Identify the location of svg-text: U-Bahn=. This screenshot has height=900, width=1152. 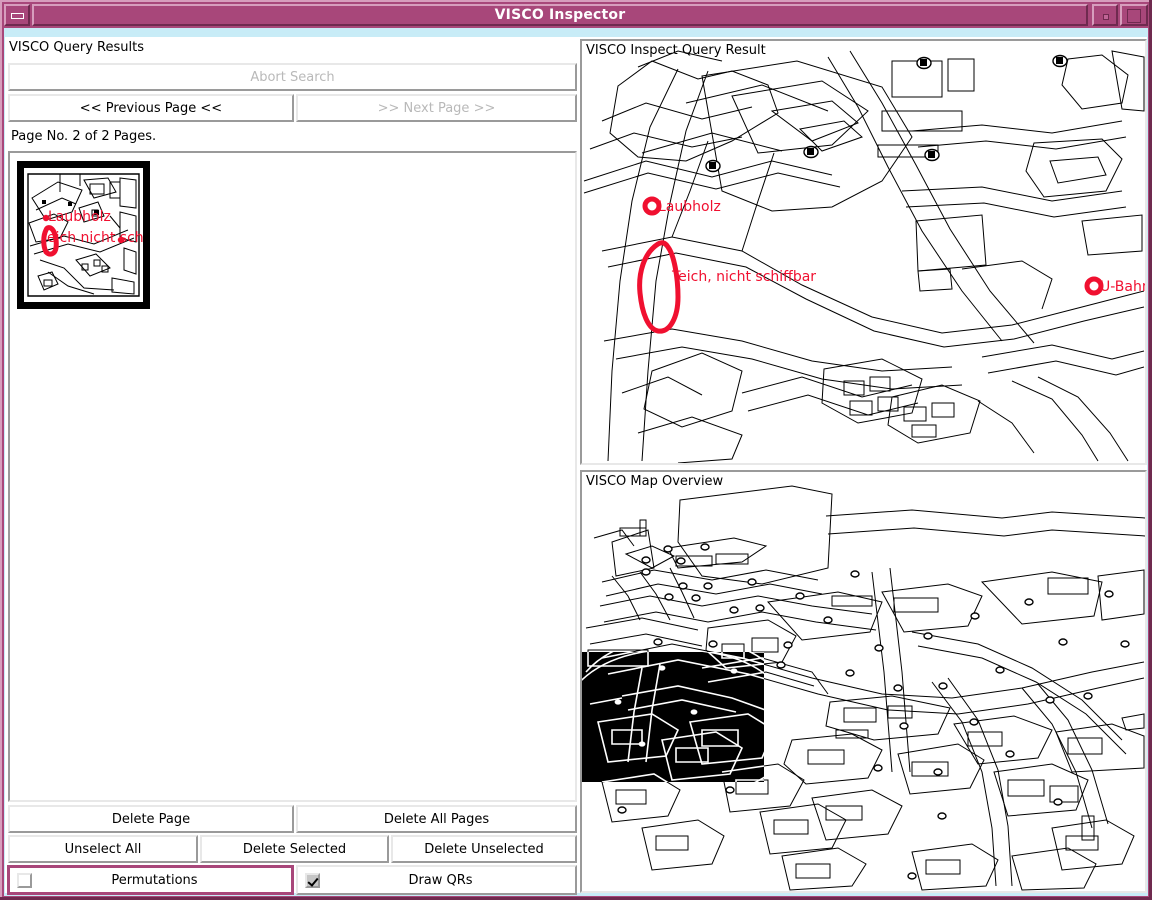
(1122, 287).